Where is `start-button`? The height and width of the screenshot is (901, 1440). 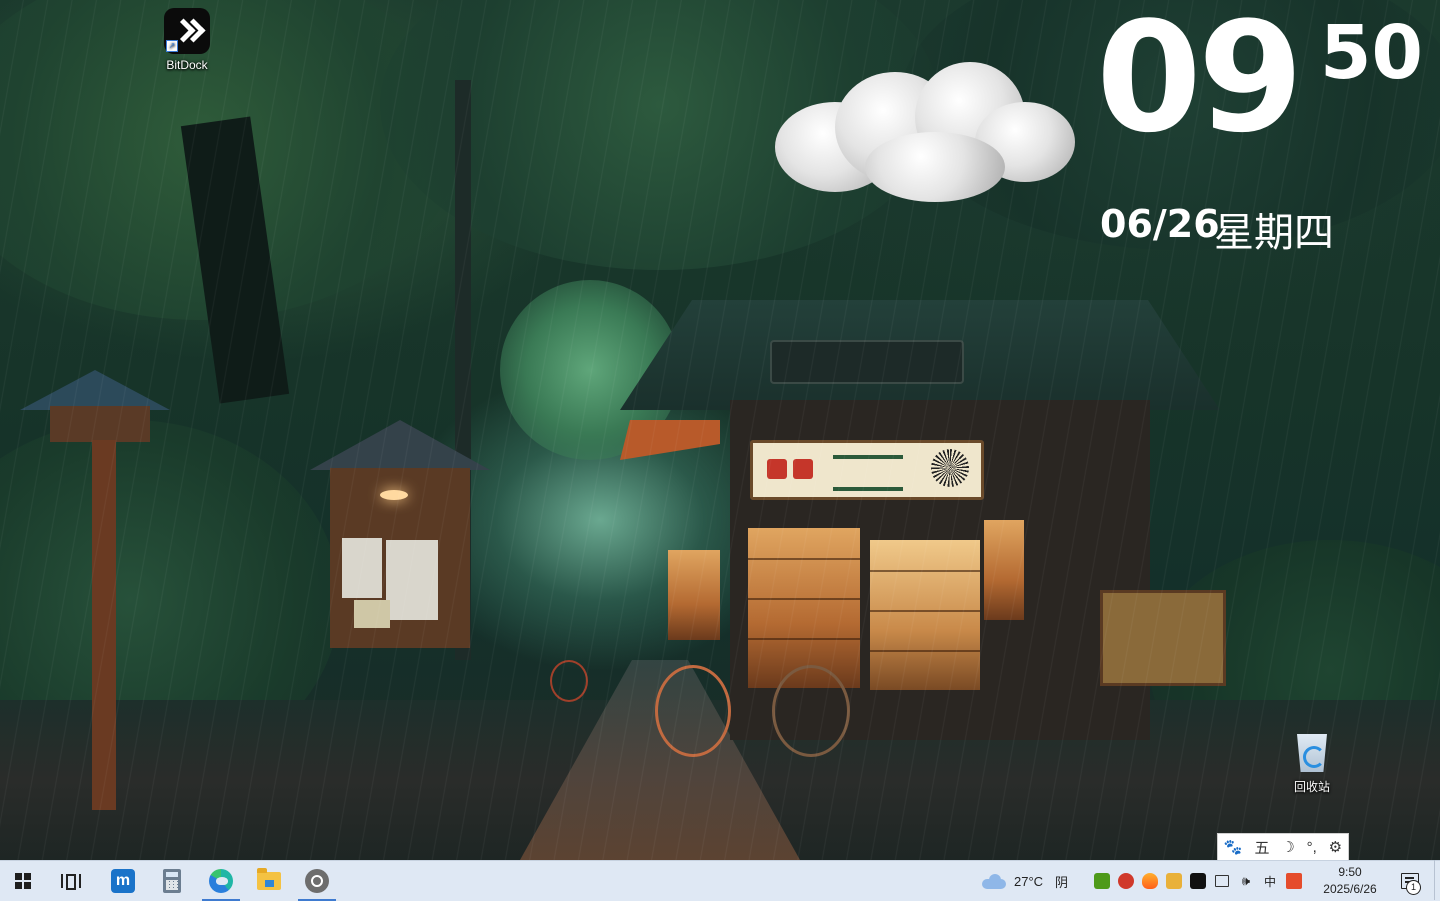 start-button is located at coordinates (23, 881).